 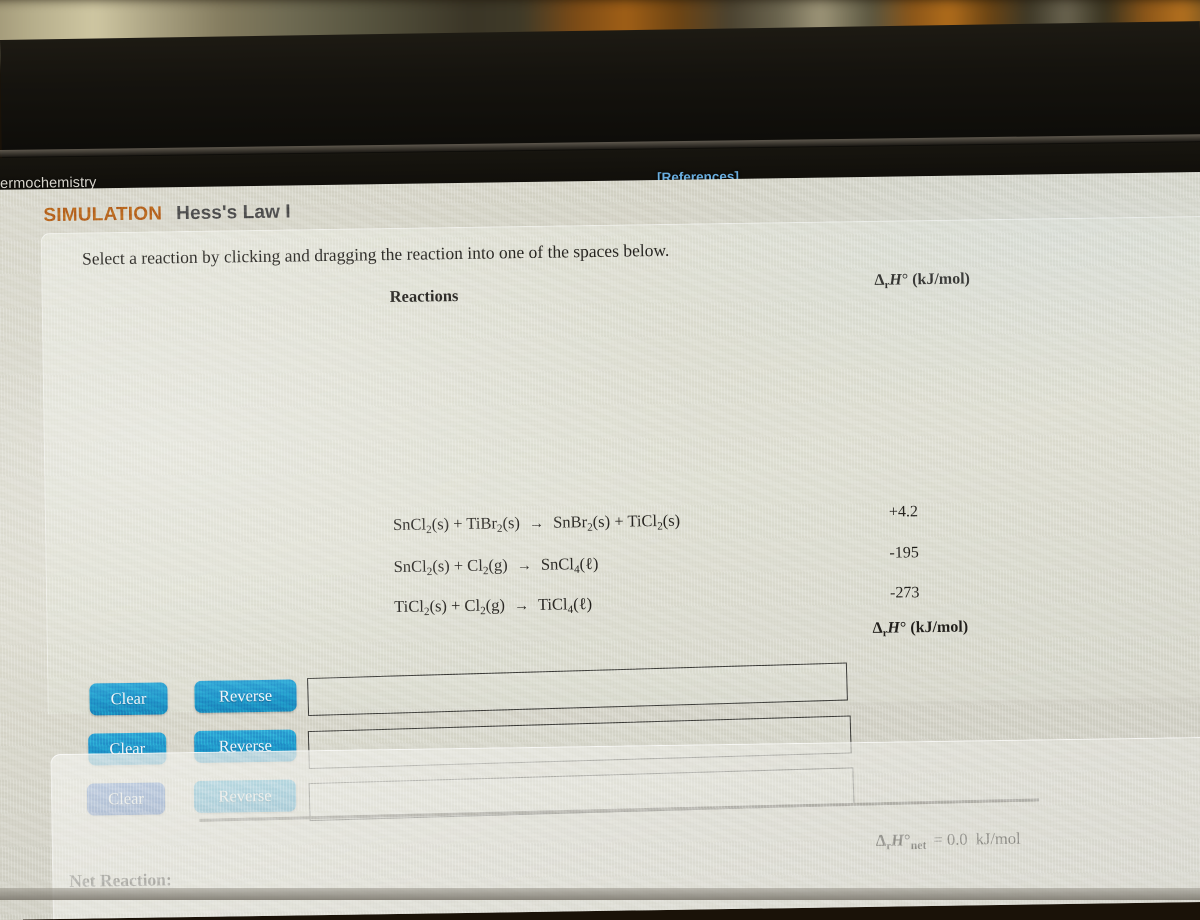 I want to click on photo-bottom-shadow, so click(x=600, y=894).